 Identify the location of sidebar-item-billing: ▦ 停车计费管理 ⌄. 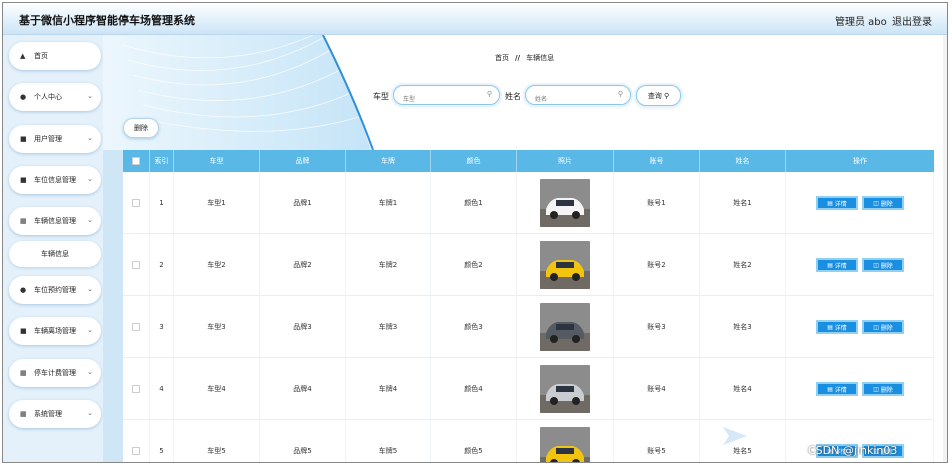
(55, 373).